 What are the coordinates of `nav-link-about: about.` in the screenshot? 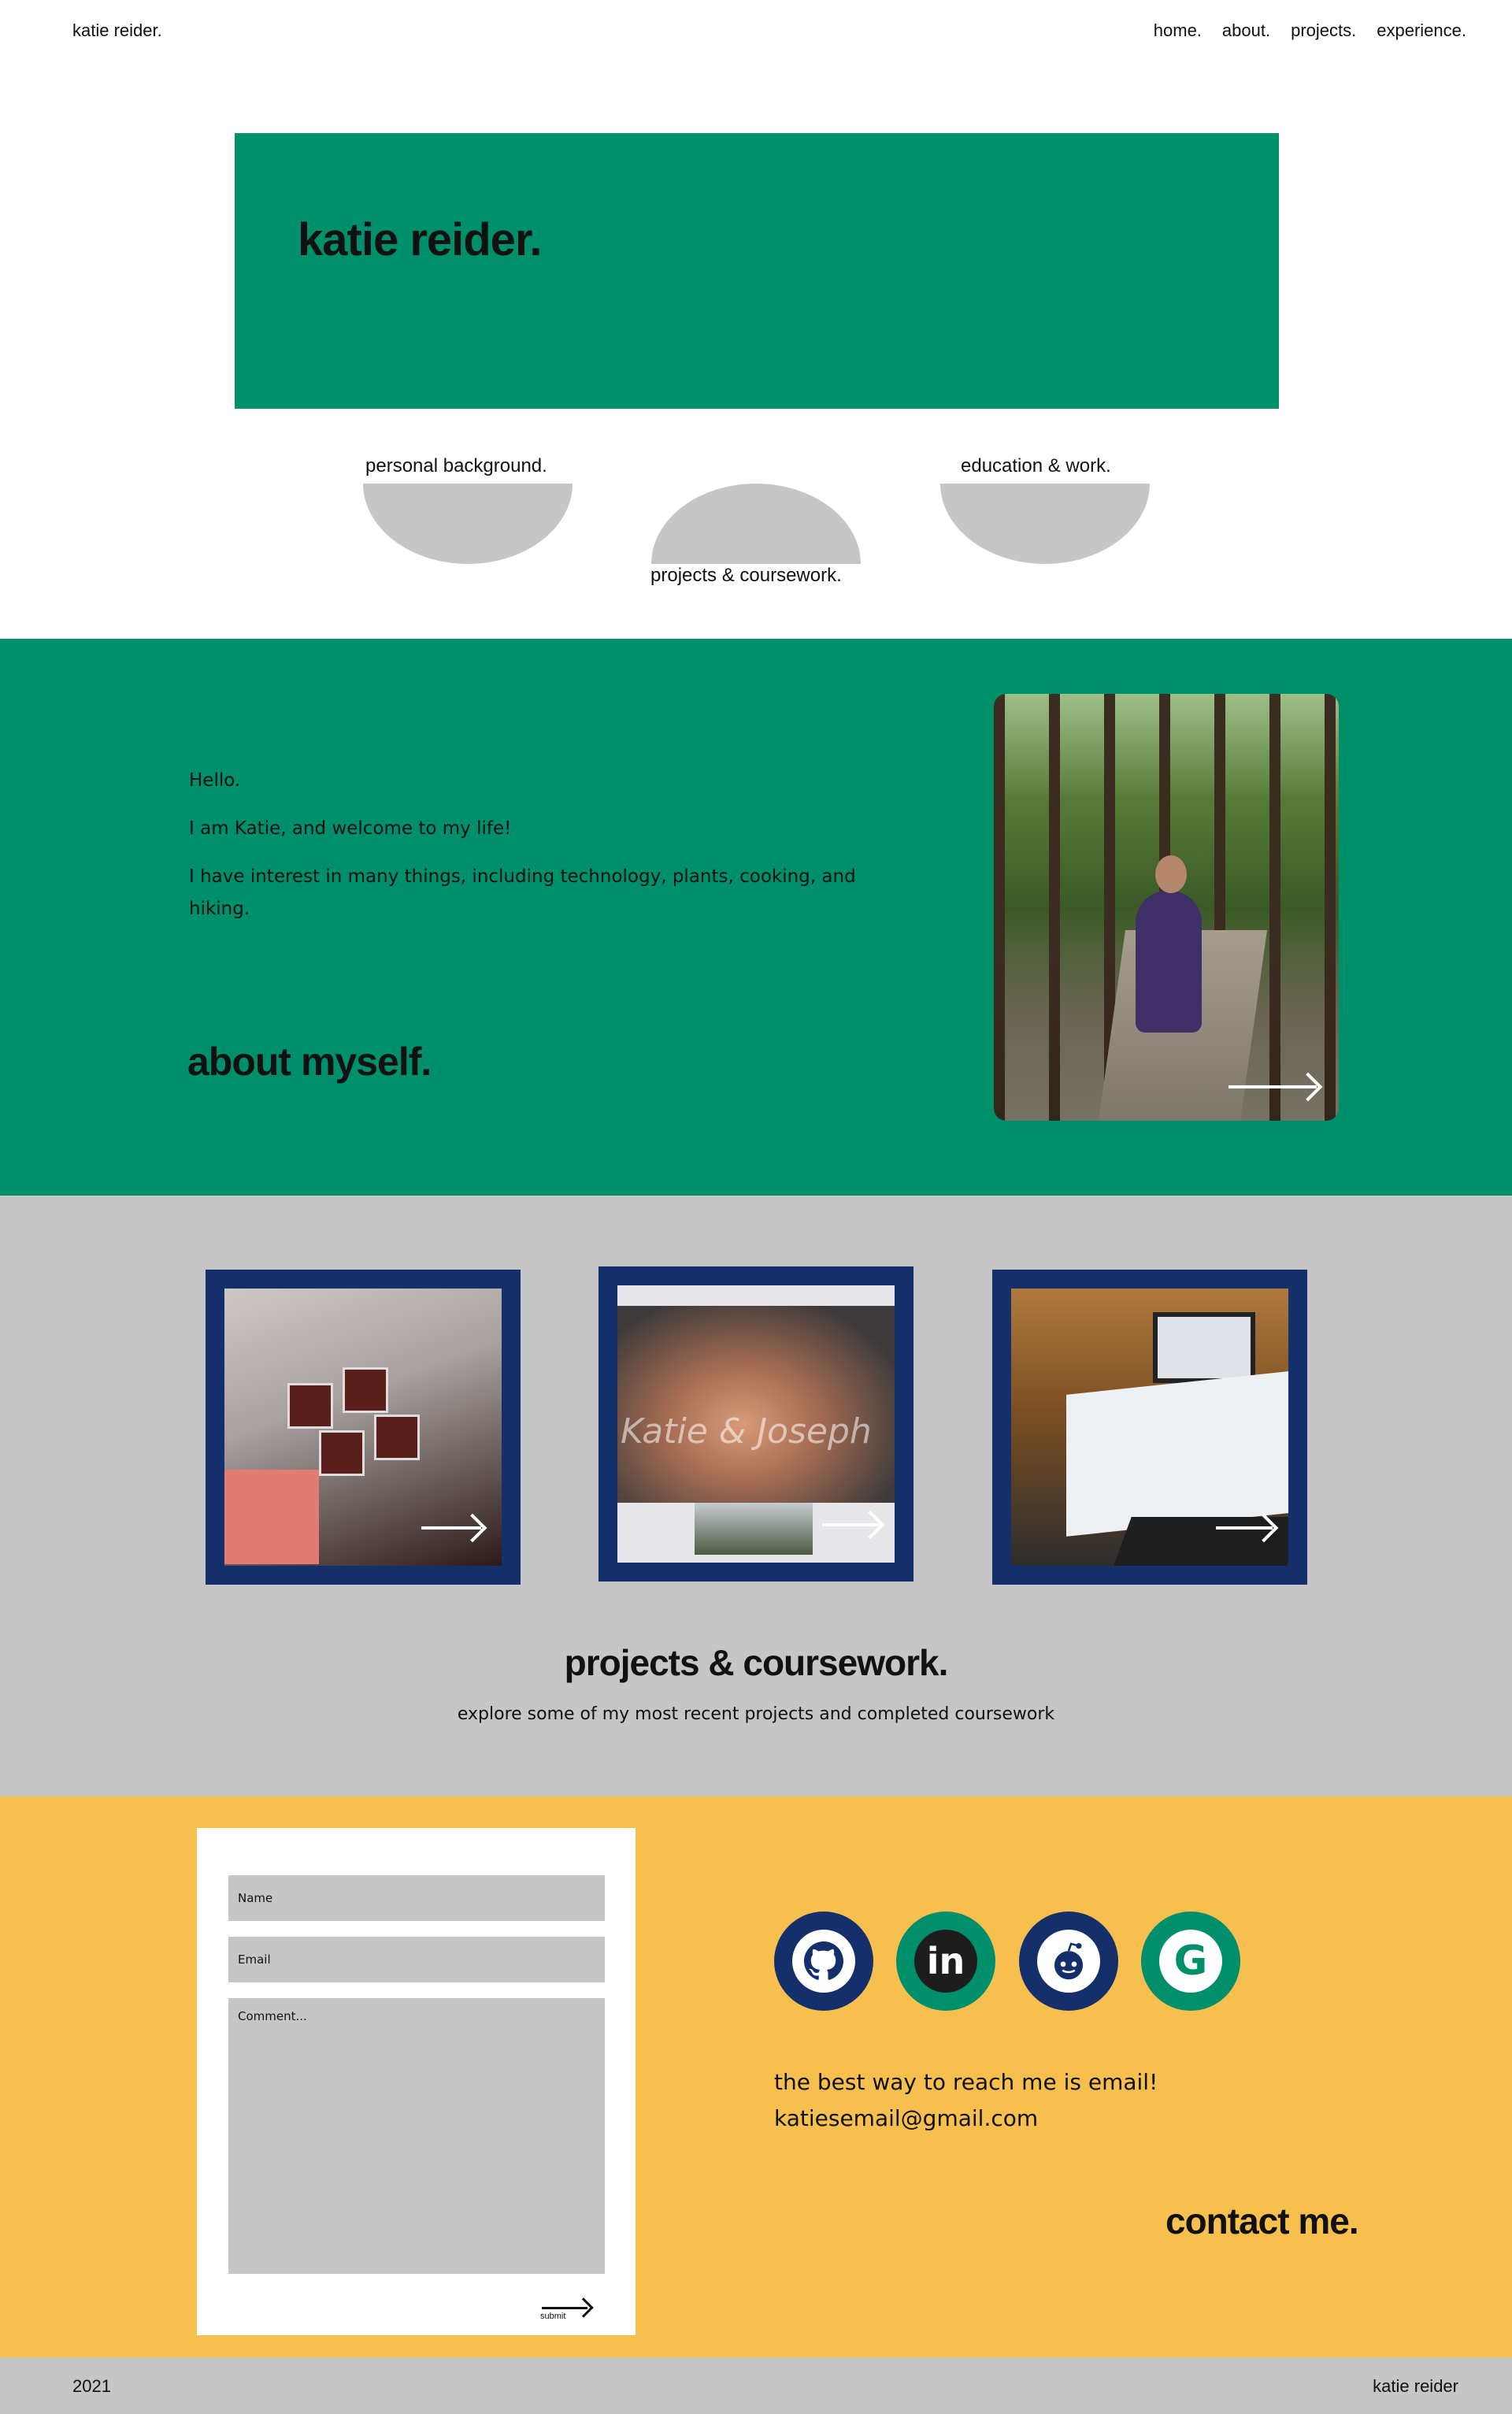 It's located at (1246, 30).